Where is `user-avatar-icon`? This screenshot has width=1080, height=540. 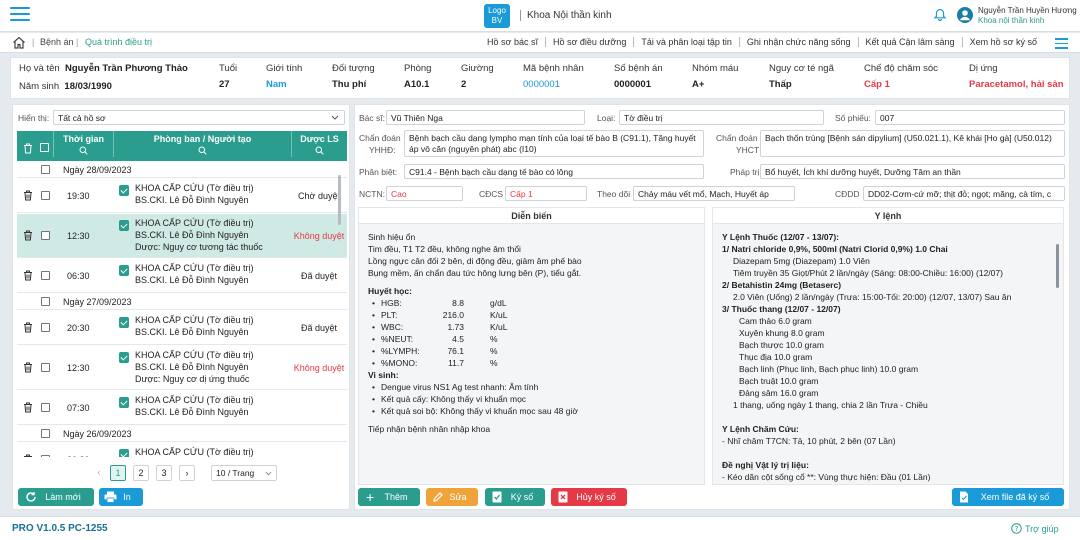
user-avatar-icon is located at coordinates (965, 15).